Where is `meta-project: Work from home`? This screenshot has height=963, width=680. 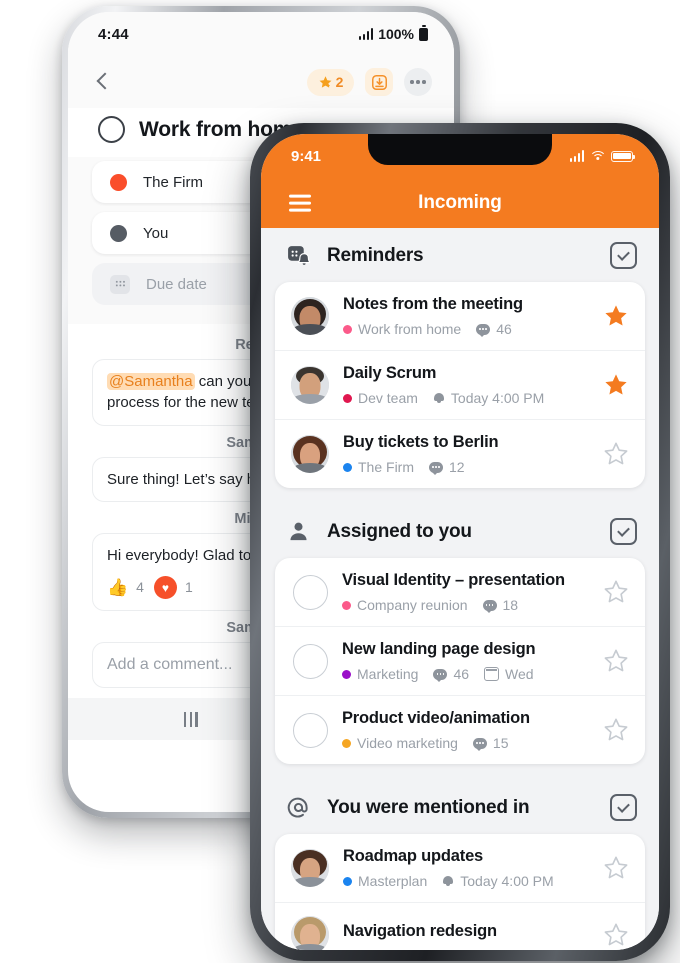
meta-project: Work from home is located at coordinates (402, 329).